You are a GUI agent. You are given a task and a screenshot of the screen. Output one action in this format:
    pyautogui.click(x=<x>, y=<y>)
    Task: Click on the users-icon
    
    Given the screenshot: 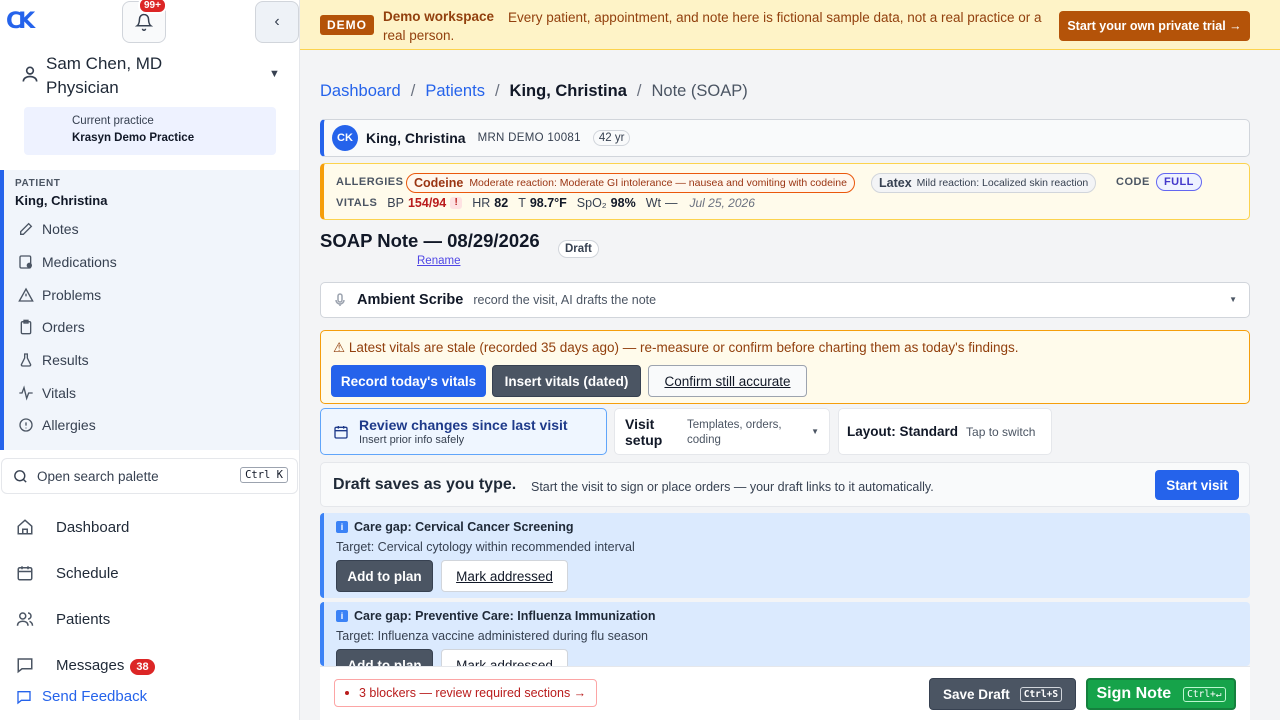 What is the action you would take?
    pyautogui.click(x=25, y=619)
    